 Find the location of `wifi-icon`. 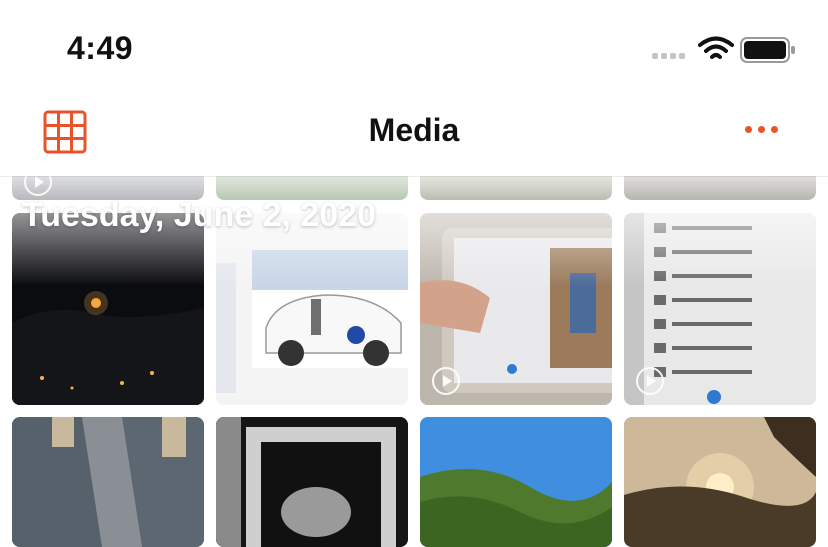

wifi-icon is located at coordinates (716, 47).